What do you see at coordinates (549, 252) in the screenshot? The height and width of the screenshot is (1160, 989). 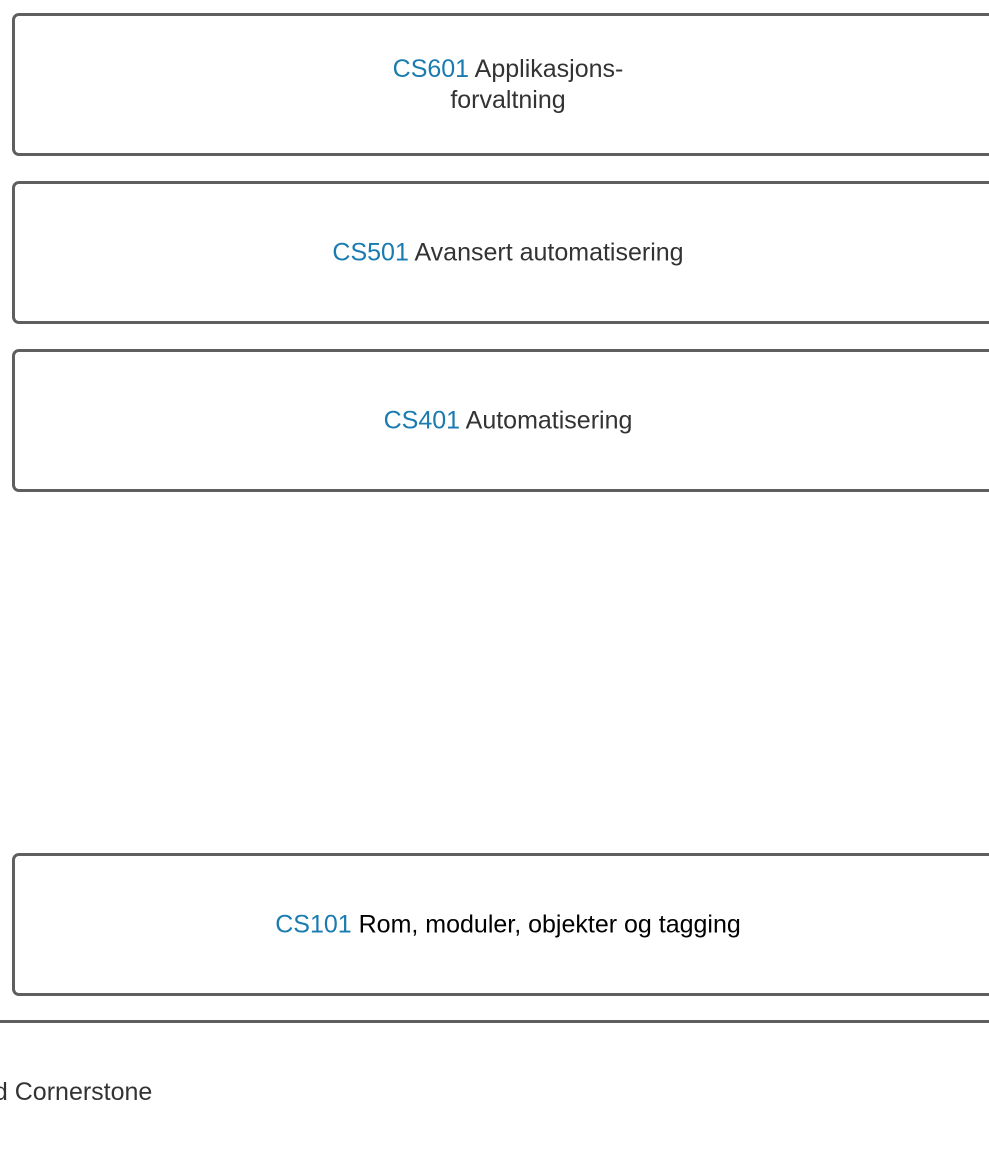 I see `course-name: Avansert automatisering` at bounding box center [549, 252].